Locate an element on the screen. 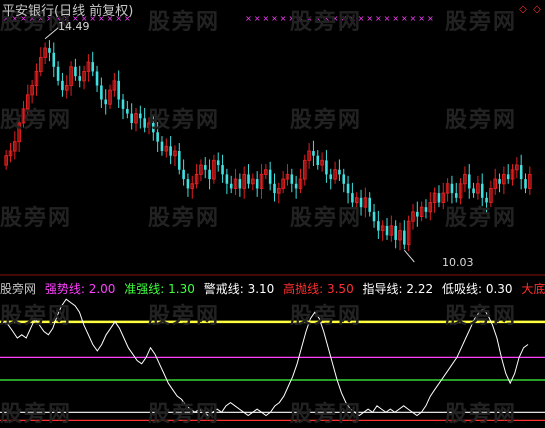 The height and width of the screenshot is (428, 545). legend-high-label: 高抛线: is located at coordinates (303, 289).